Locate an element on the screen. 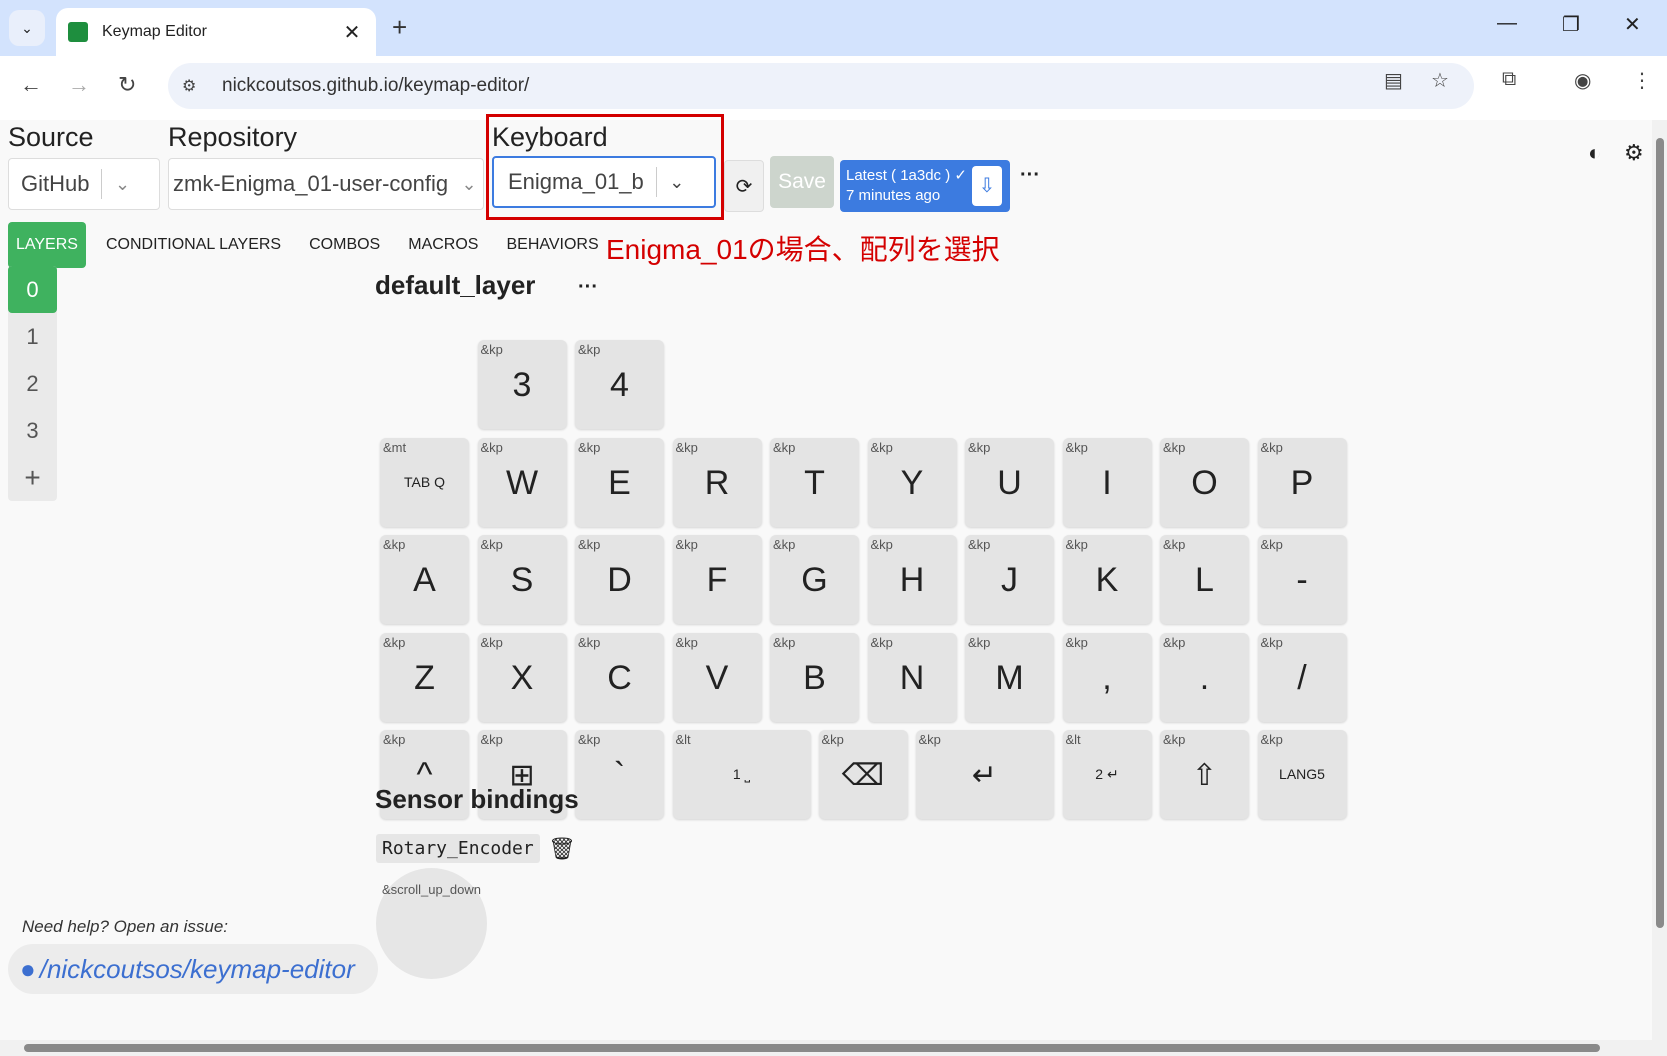 The height and width of the screenshot is (1056, 1667). key: &kp. is located at coordinates (1204, 677).